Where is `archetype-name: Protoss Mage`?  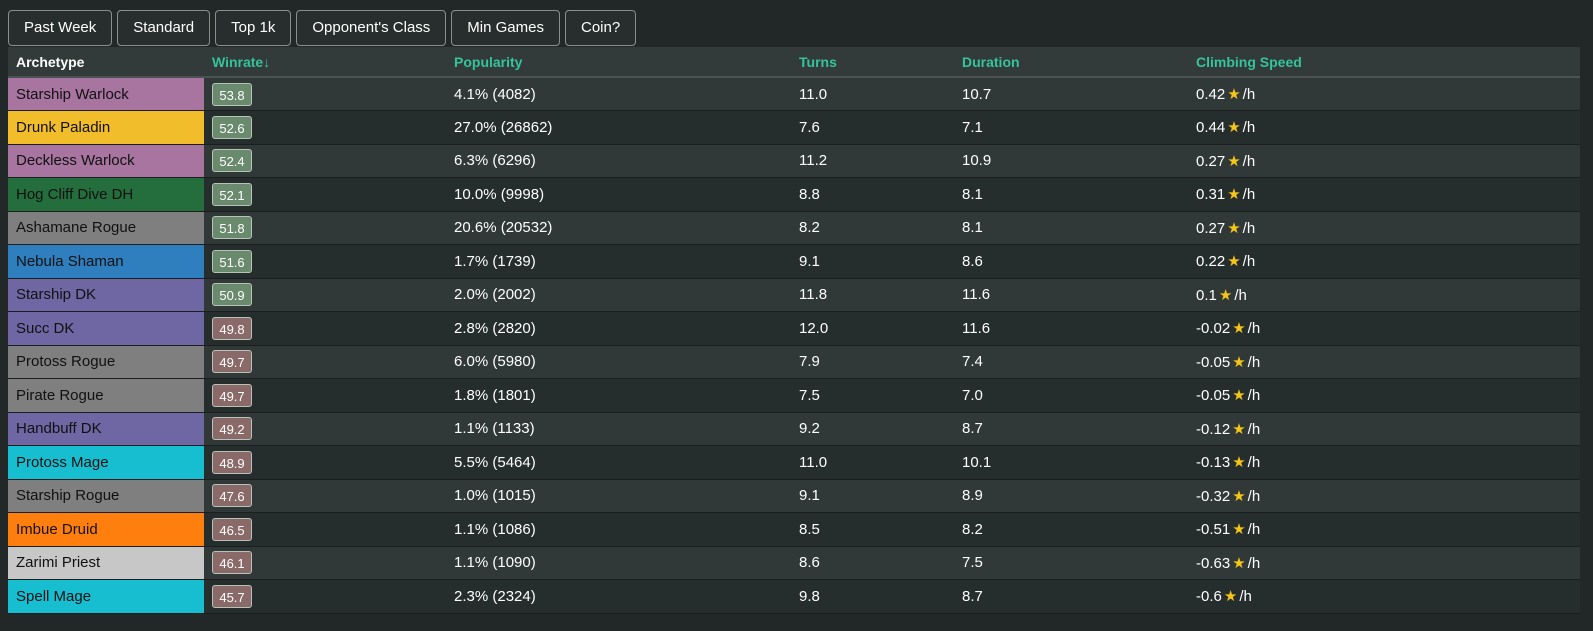
archetype-name: Protoss Mage is located at coordinates (106, 462).